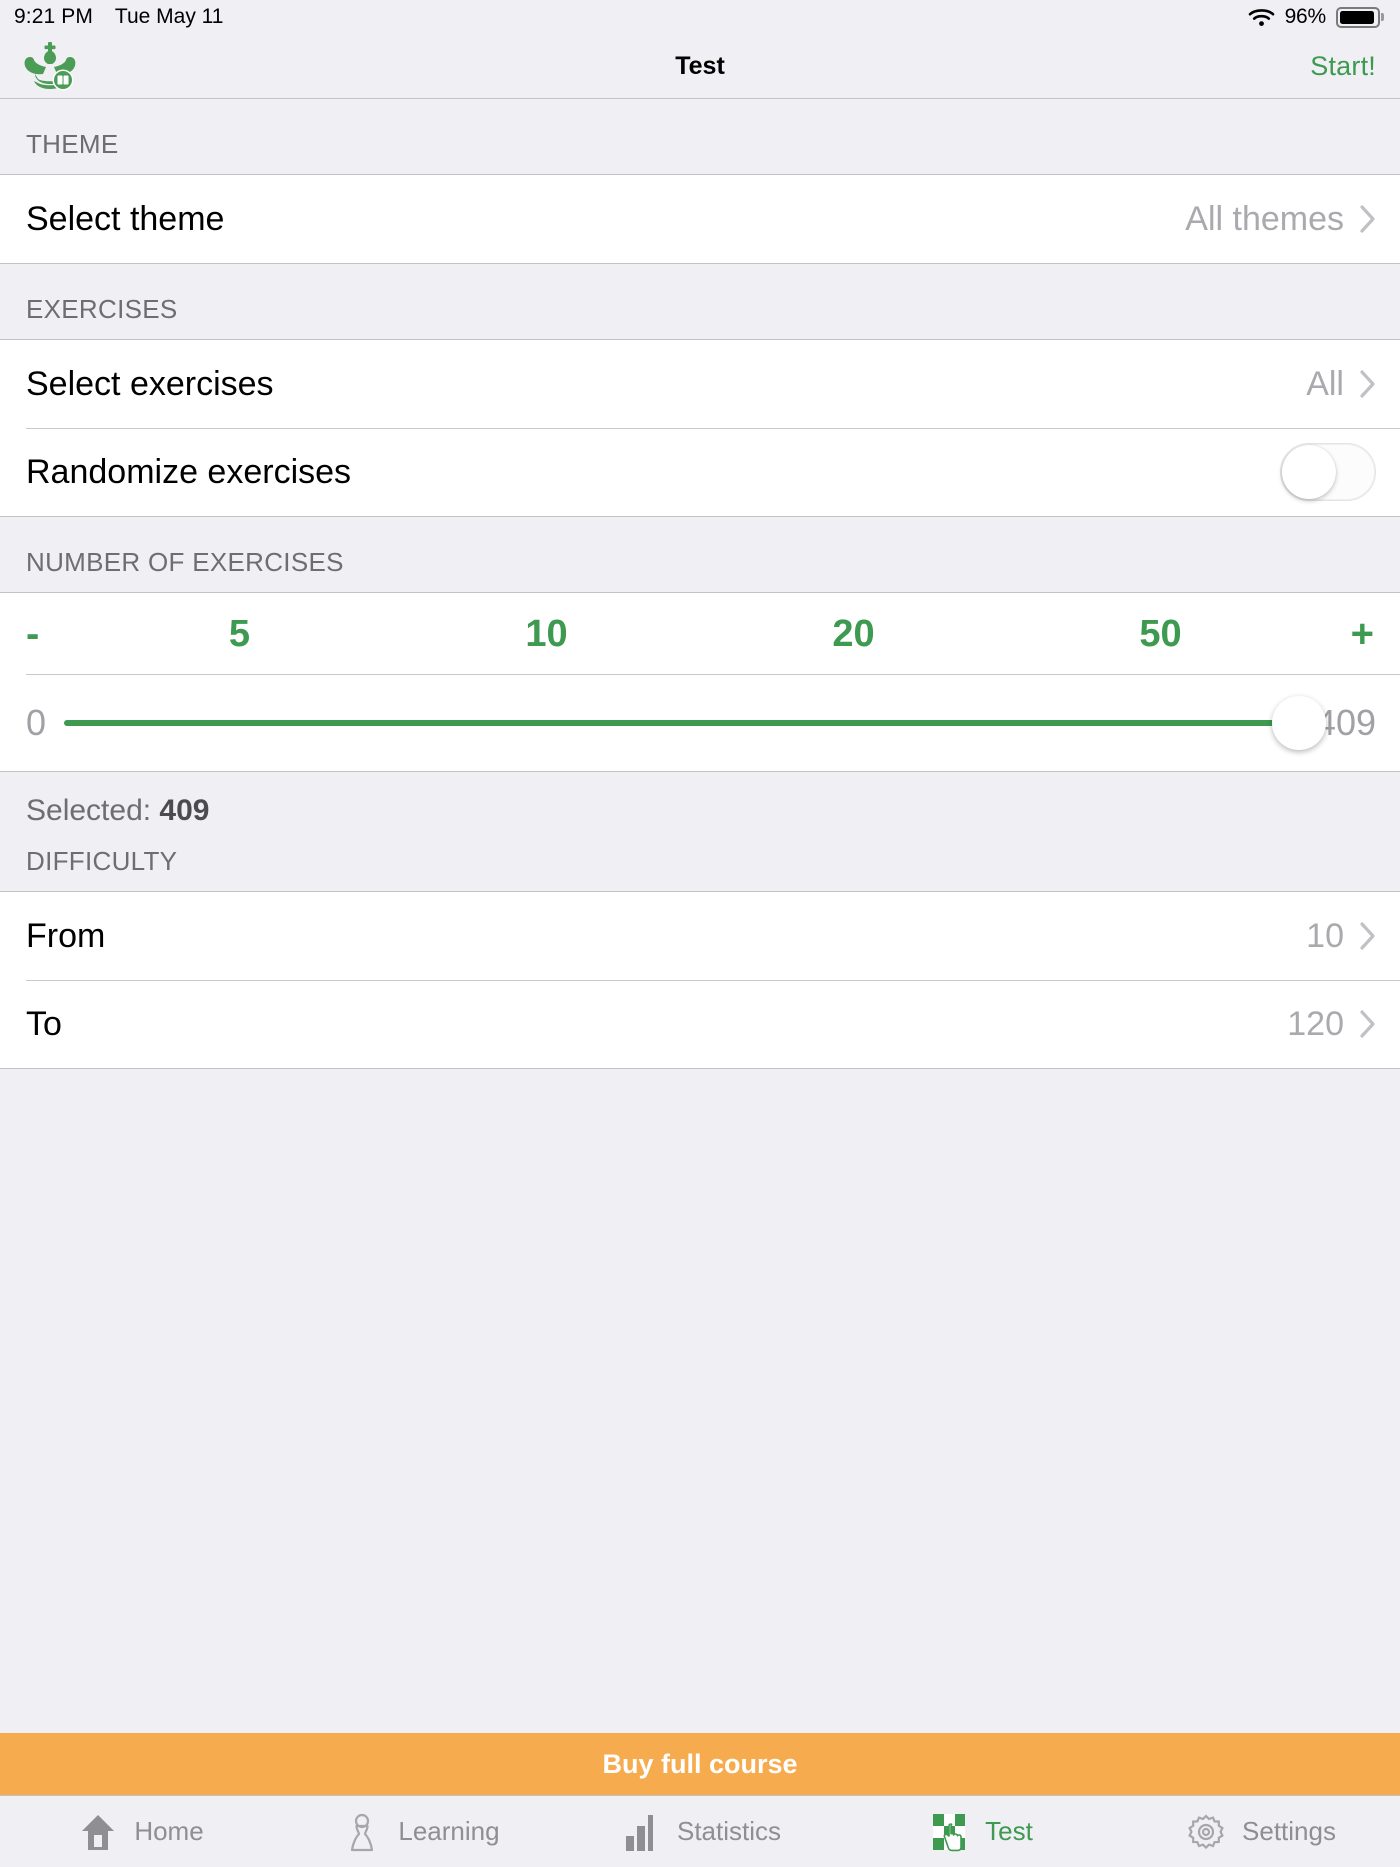 The width and height of the screenshot is (1400, 1867). Describe the element at coordinates (700, 301) in the screenshot. I see `exercises-section-header: EXERCISES` at that location.